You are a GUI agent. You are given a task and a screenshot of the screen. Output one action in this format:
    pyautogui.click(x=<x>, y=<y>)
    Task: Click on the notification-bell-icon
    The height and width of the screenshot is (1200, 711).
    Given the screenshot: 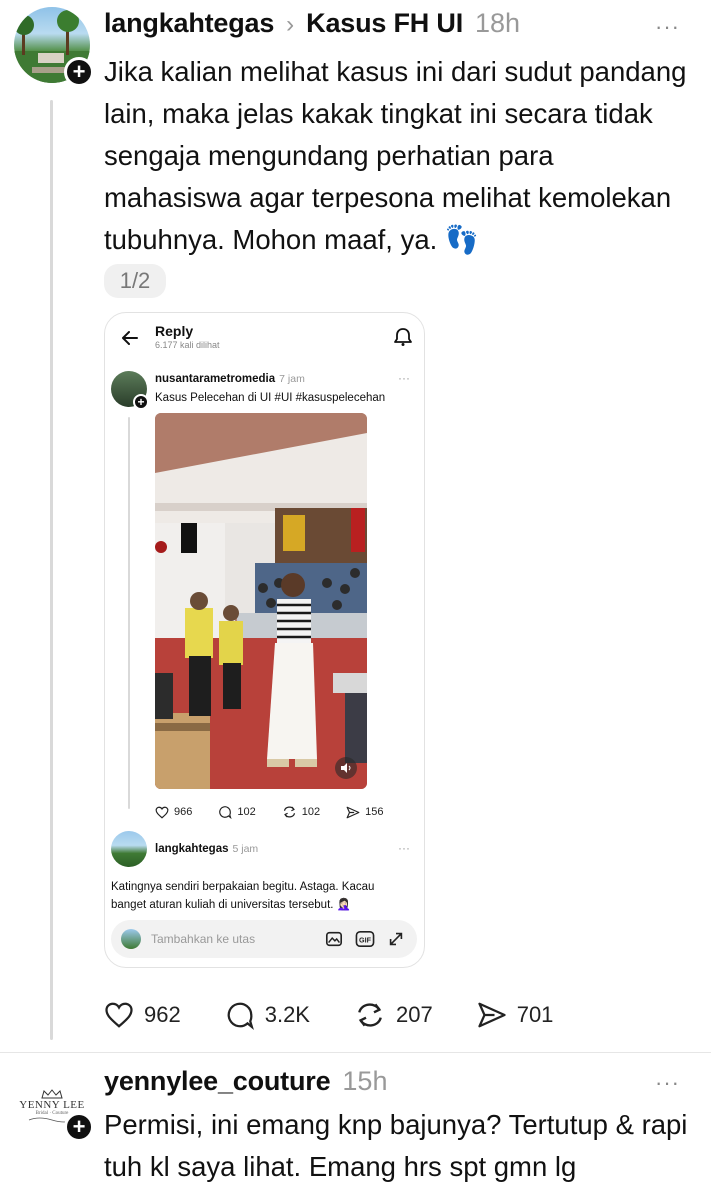 What is the action you would take?
    pyautogui.click(x=403, y=337)
    